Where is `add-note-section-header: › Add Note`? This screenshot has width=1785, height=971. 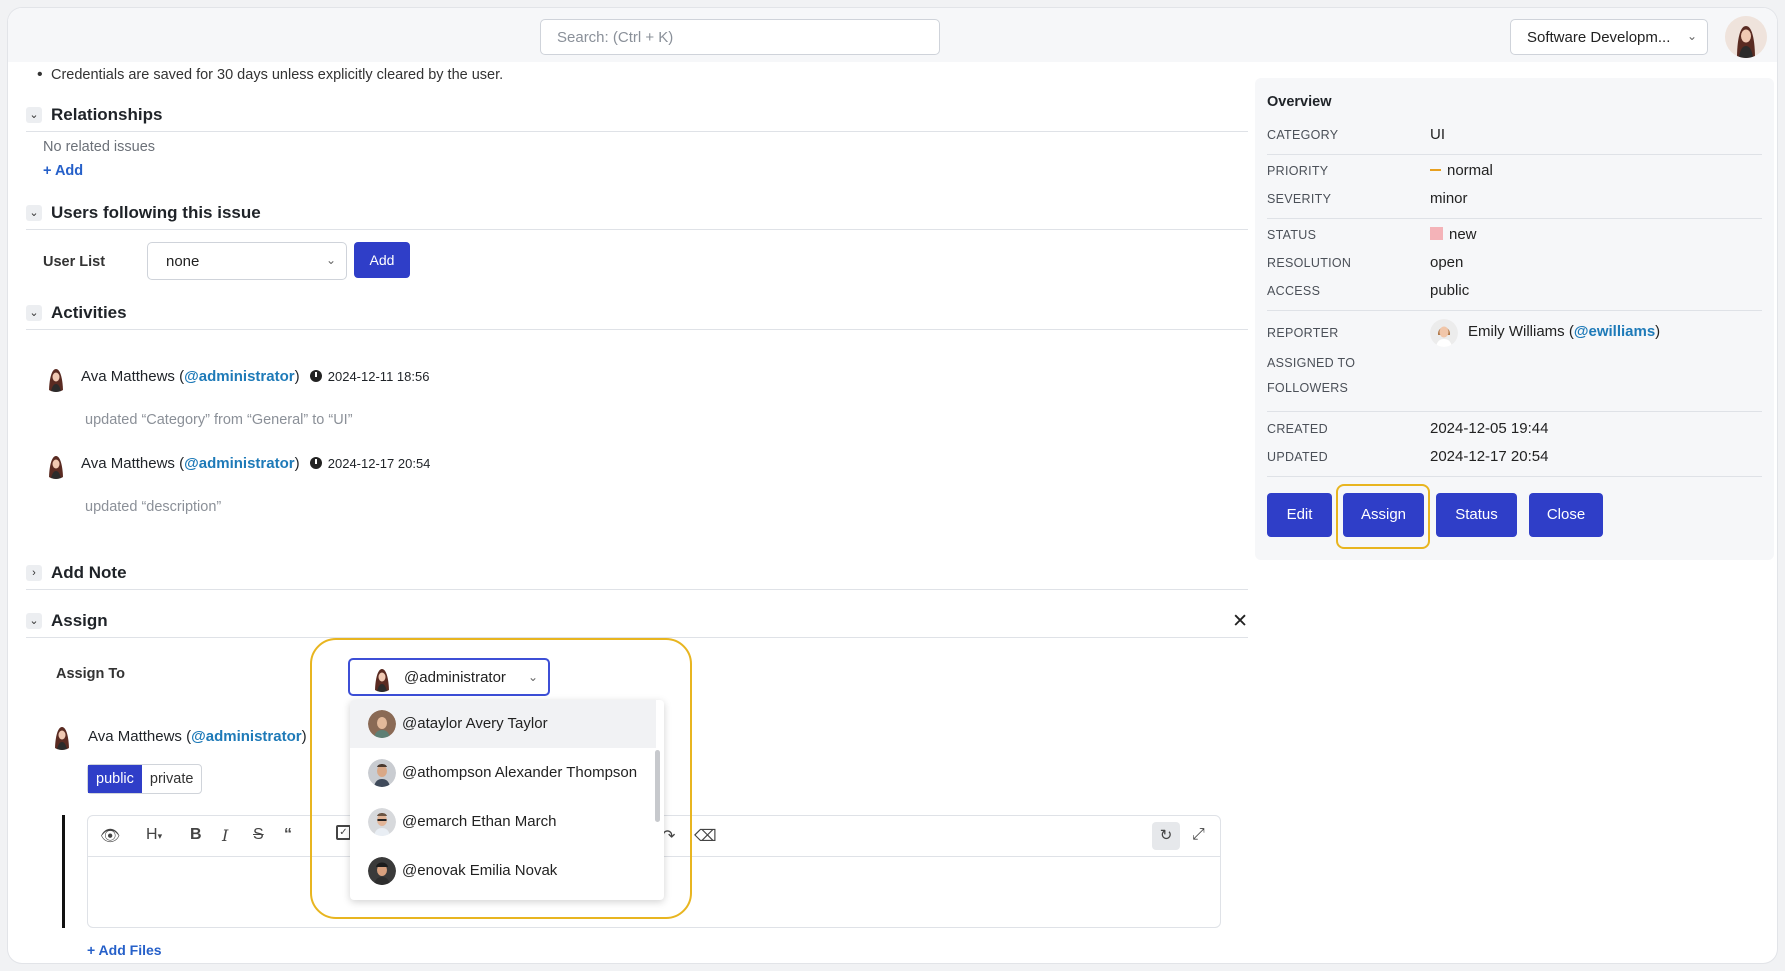 add-note-section-header: › Add Note is located at coordinates (637, 575).